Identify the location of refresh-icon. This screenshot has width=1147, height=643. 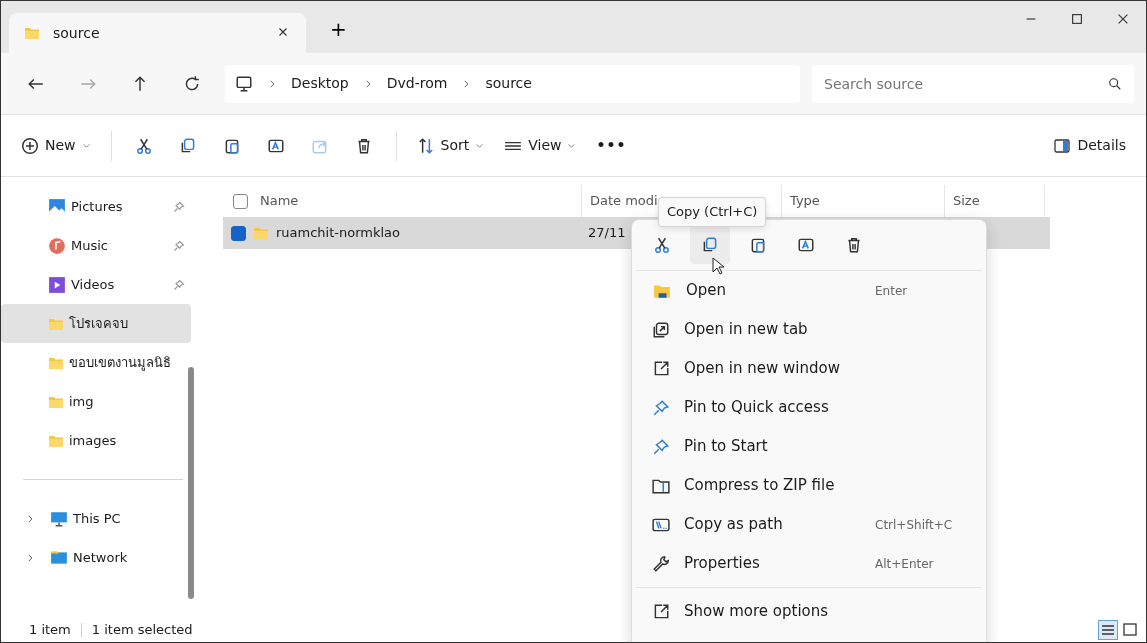
(192, 83).